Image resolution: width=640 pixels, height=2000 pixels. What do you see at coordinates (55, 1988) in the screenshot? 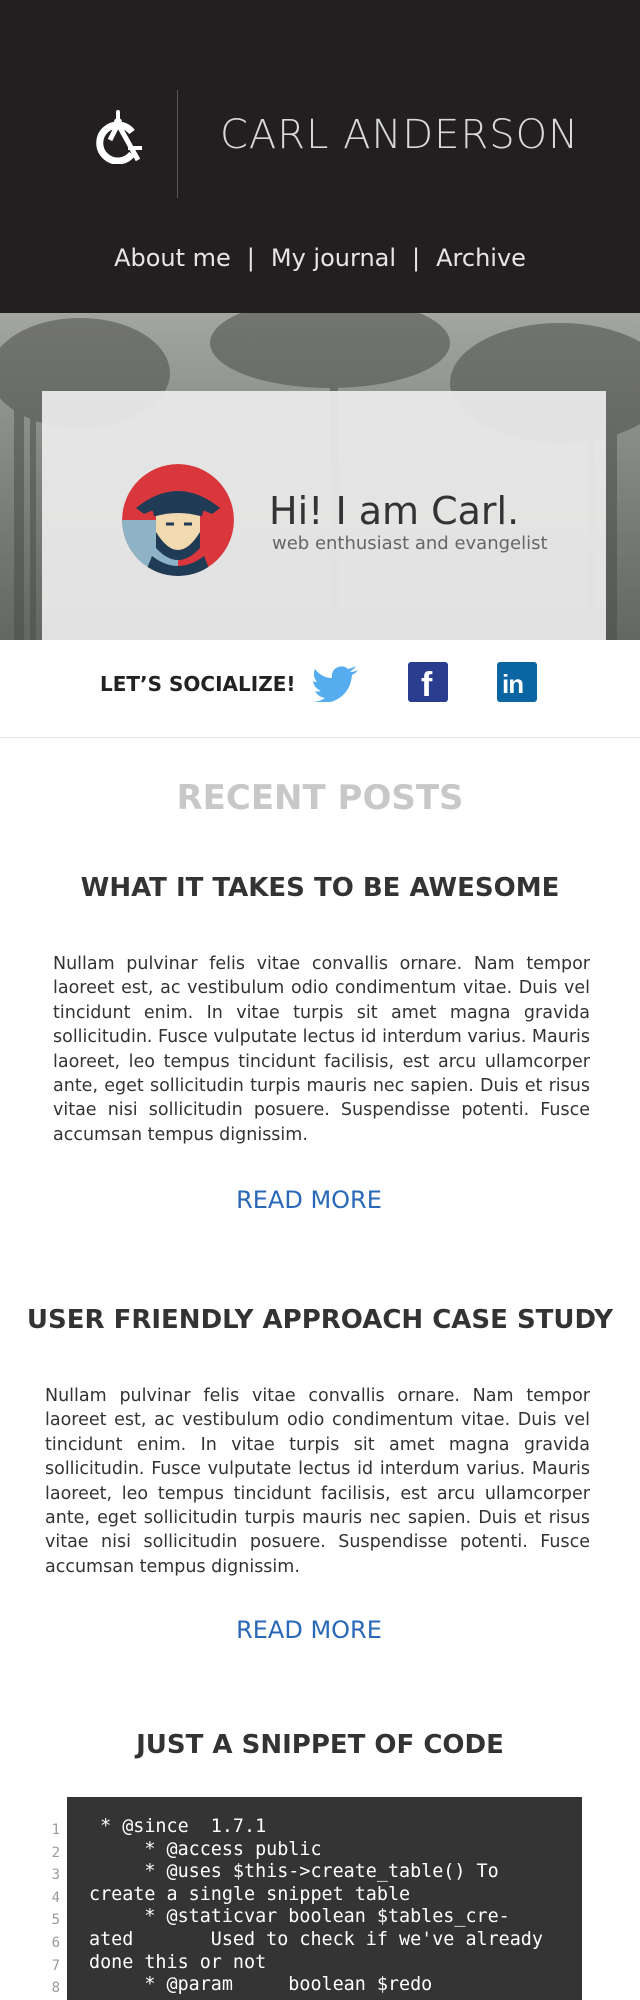
I see `line-number: 8` at bounding box center [55, 1988].